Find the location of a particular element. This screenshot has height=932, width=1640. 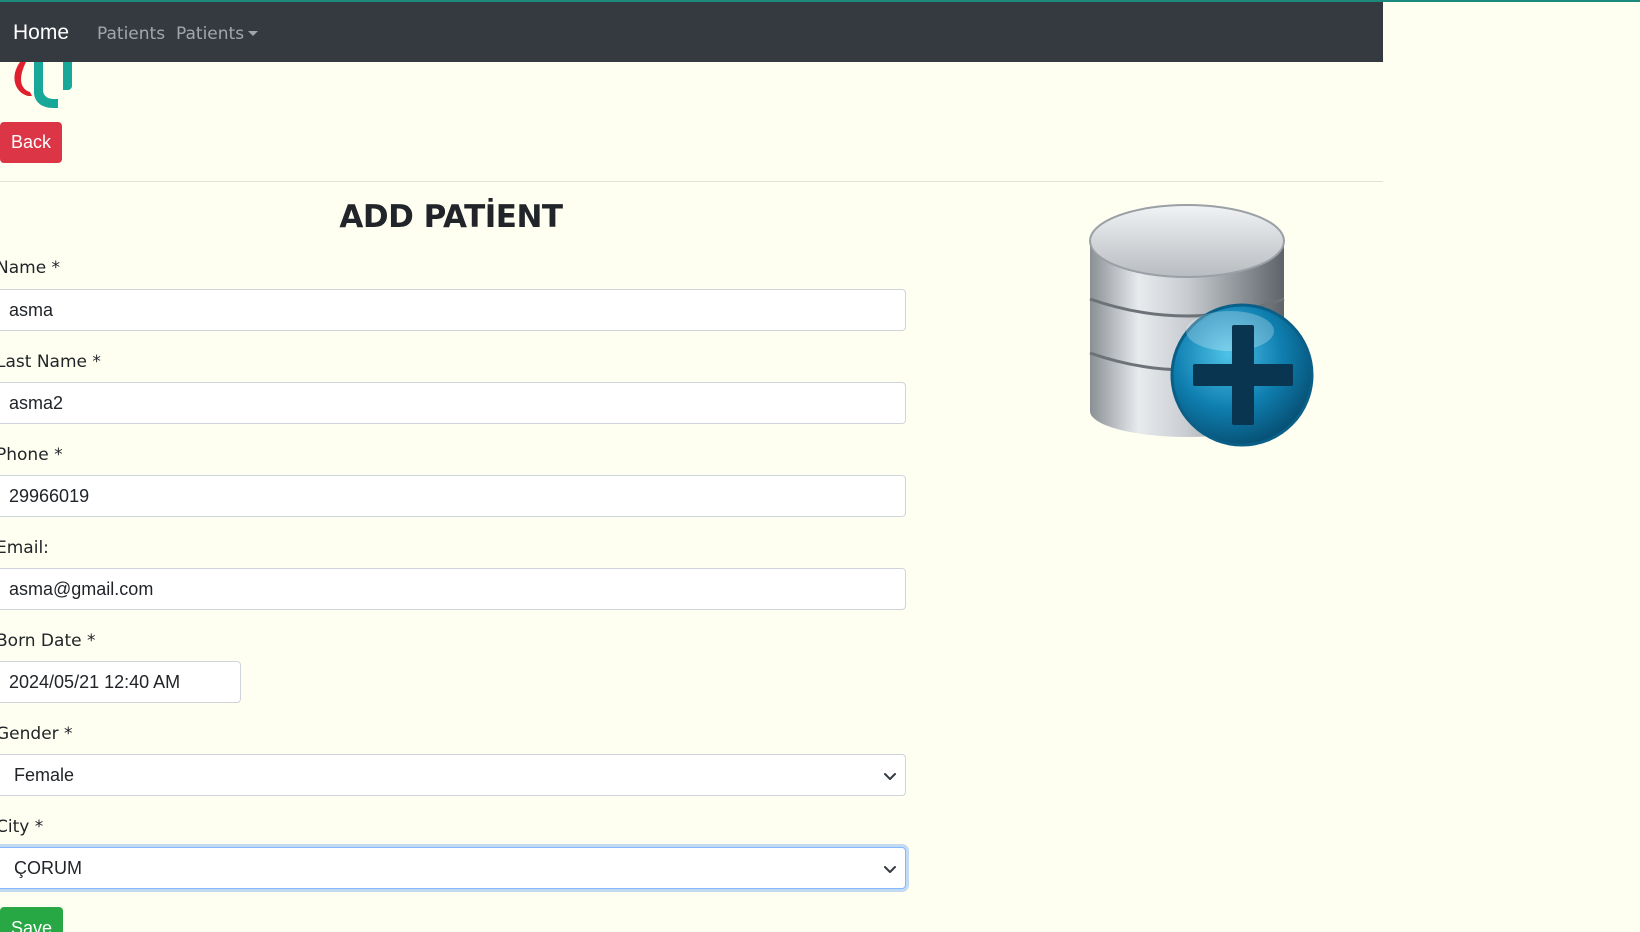

email-label: Email: is located at coordinates (24, 548).